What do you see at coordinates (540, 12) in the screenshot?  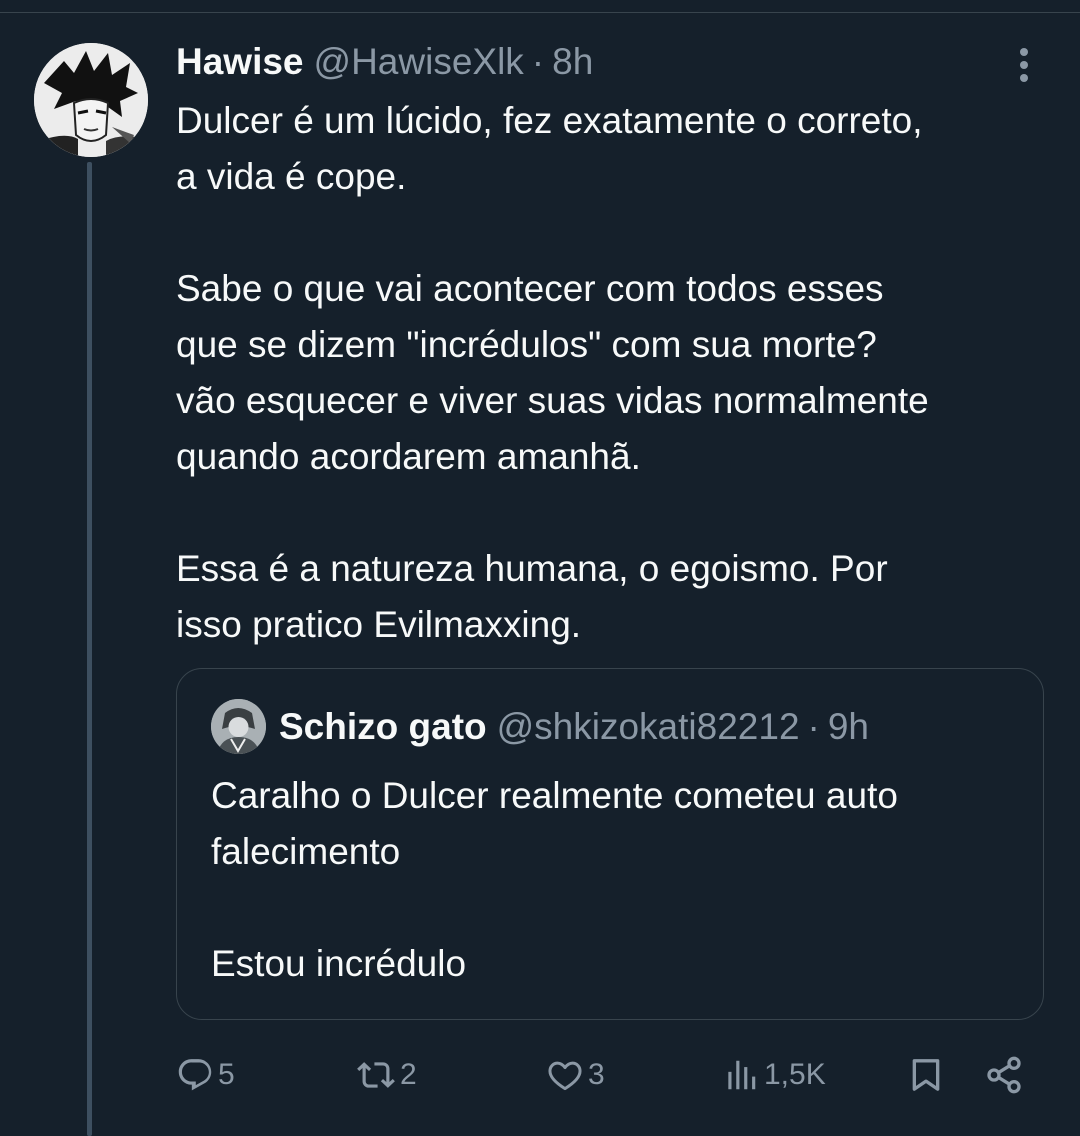 I see `top-divider` at bounding box center [540, 12].